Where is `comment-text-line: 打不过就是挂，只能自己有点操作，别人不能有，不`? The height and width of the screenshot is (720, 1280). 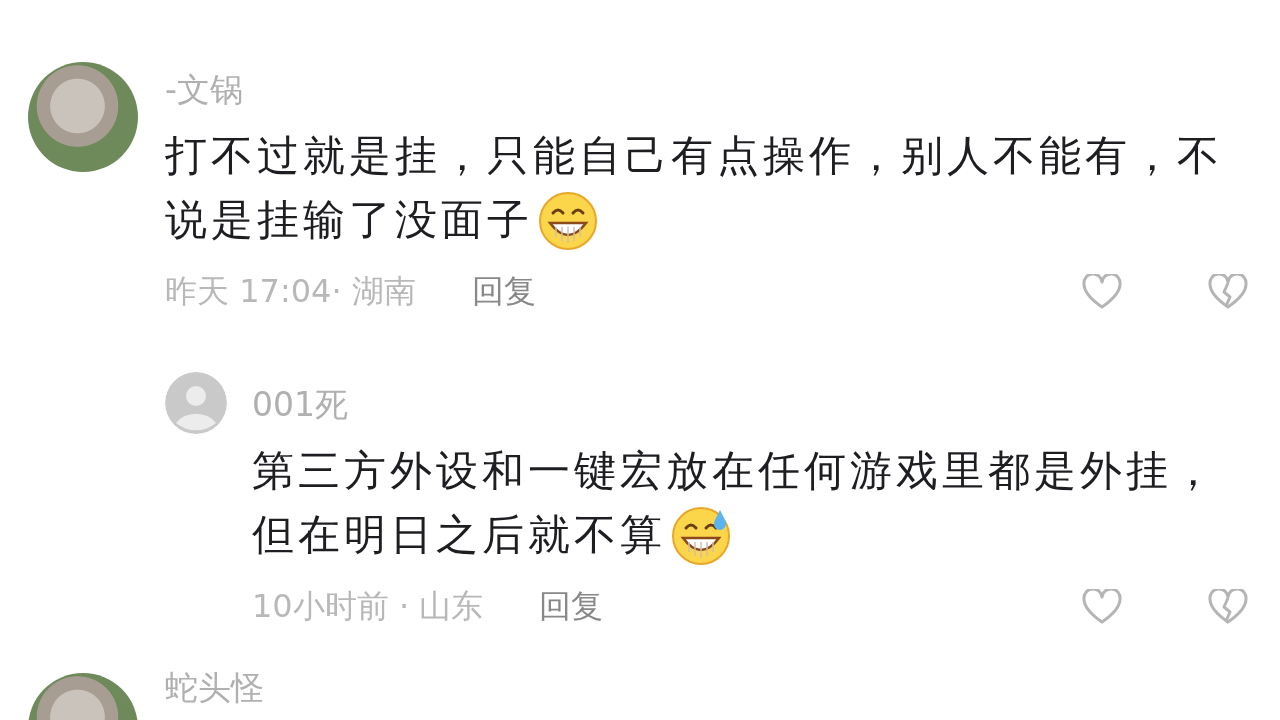 comment-text-line: 打不过就是挂，只能自己有点操作，别人不能有，不 is located at coordinates (694, 156).